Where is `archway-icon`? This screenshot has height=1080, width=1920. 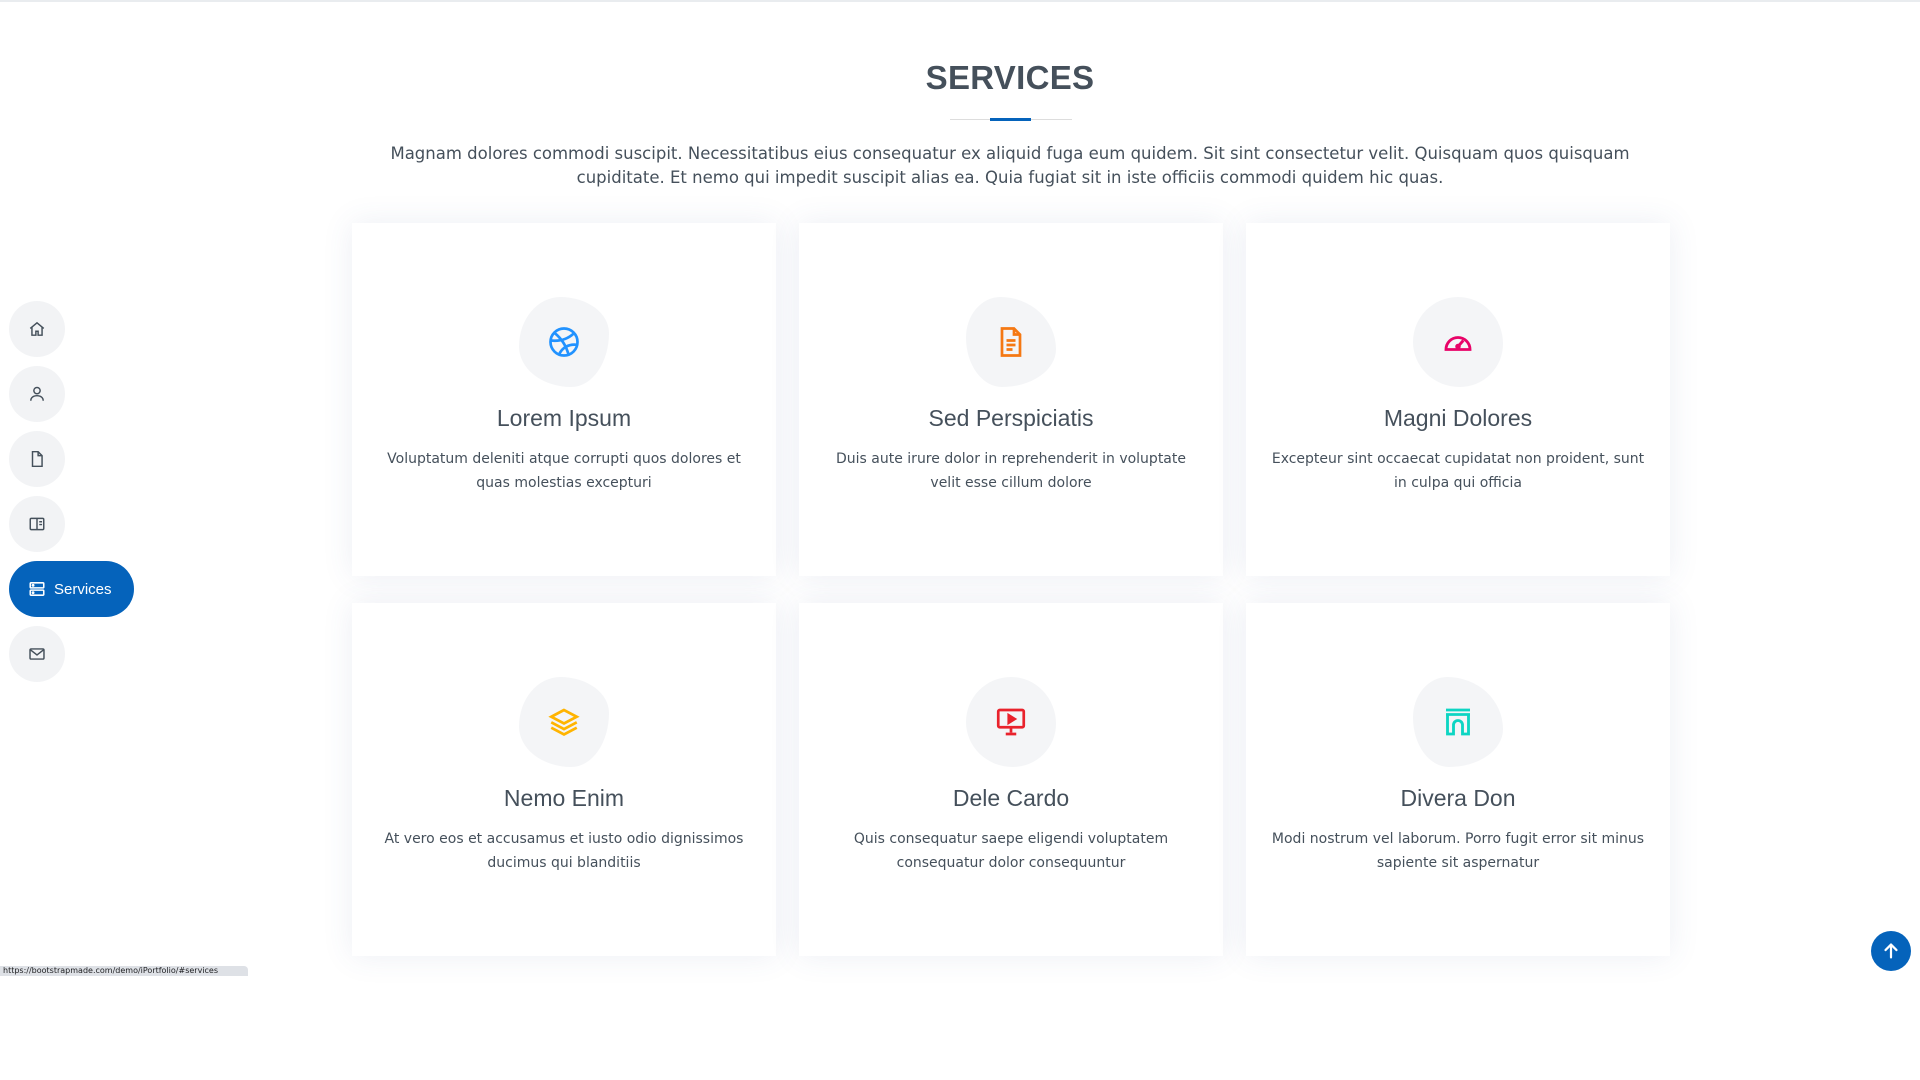 archway-icon is located at coordinates (1458, 722).